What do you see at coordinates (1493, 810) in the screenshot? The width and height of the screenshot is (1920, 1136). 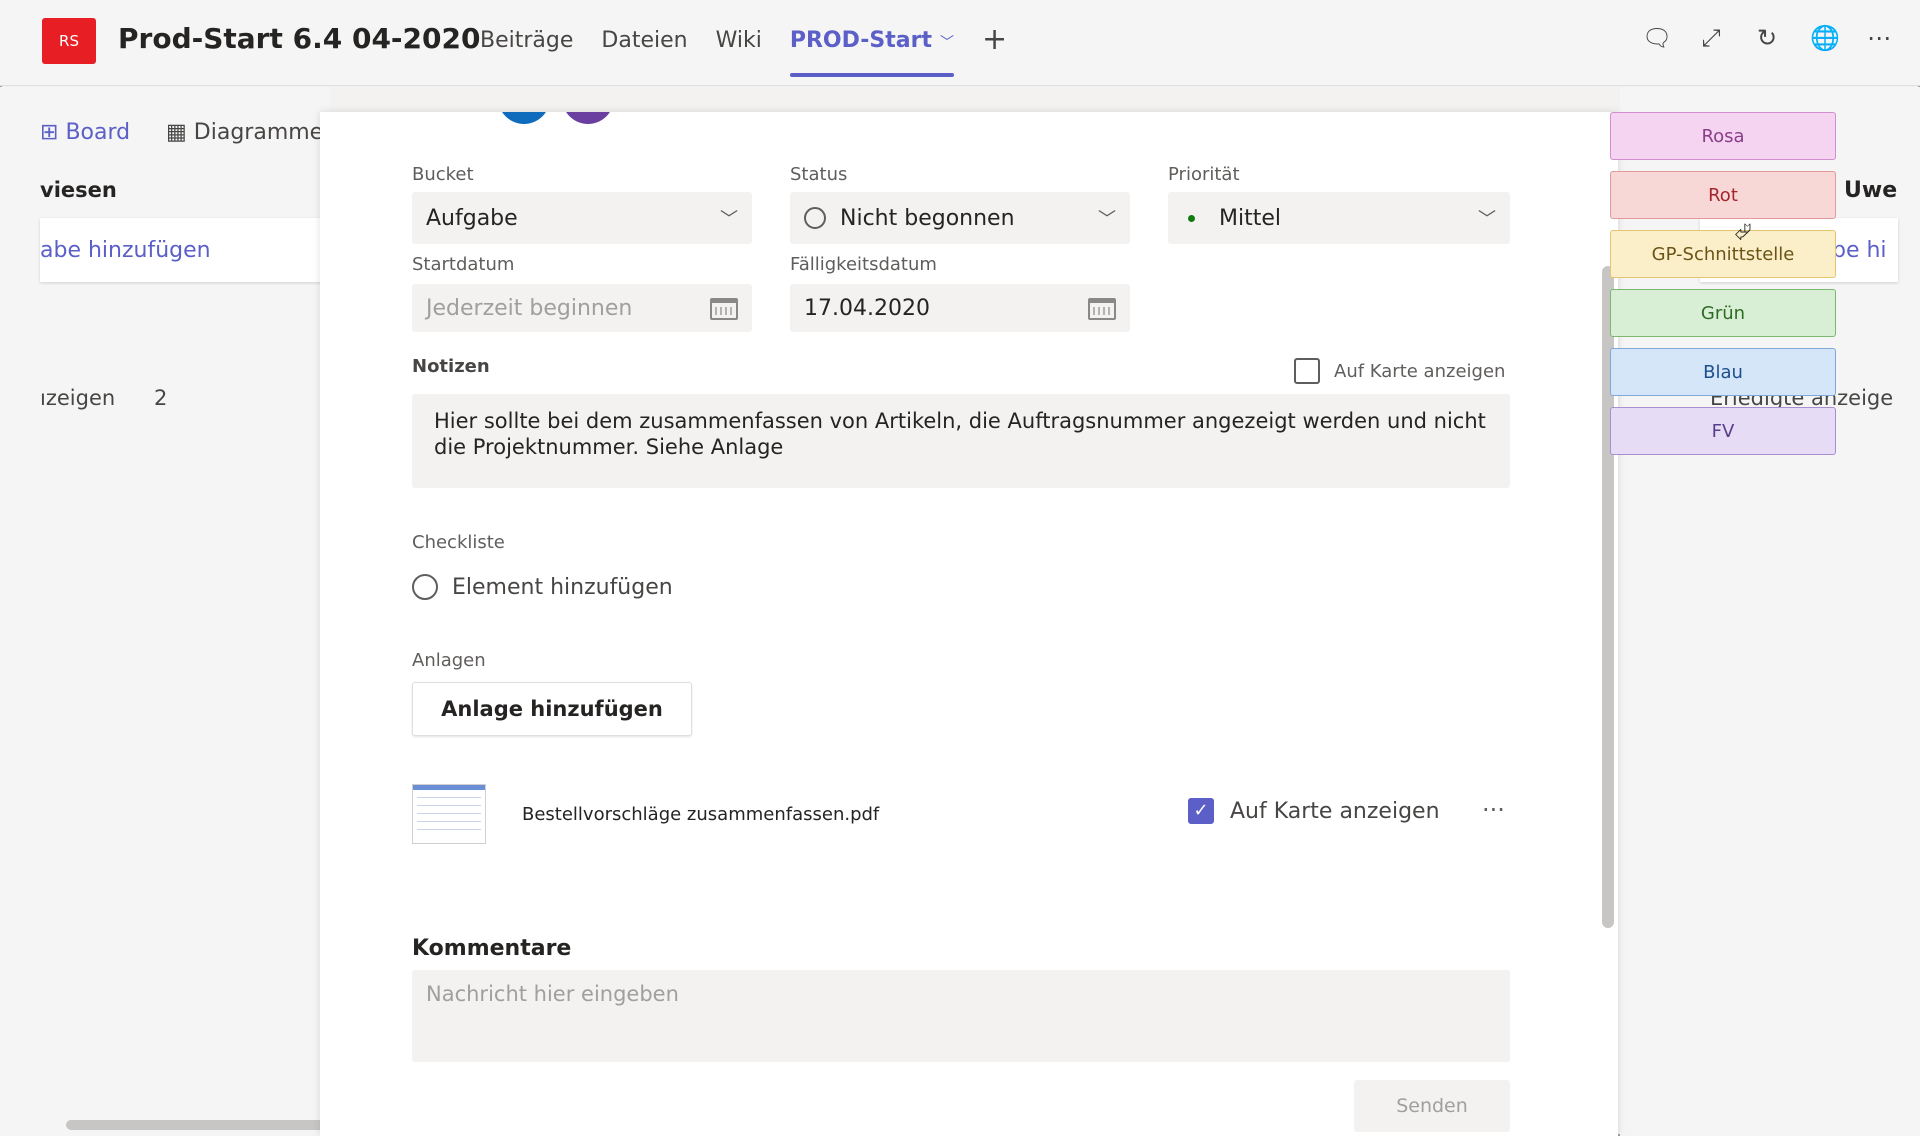 I see `attachment-more-icon: ···` at bounding box center [1493, 810].